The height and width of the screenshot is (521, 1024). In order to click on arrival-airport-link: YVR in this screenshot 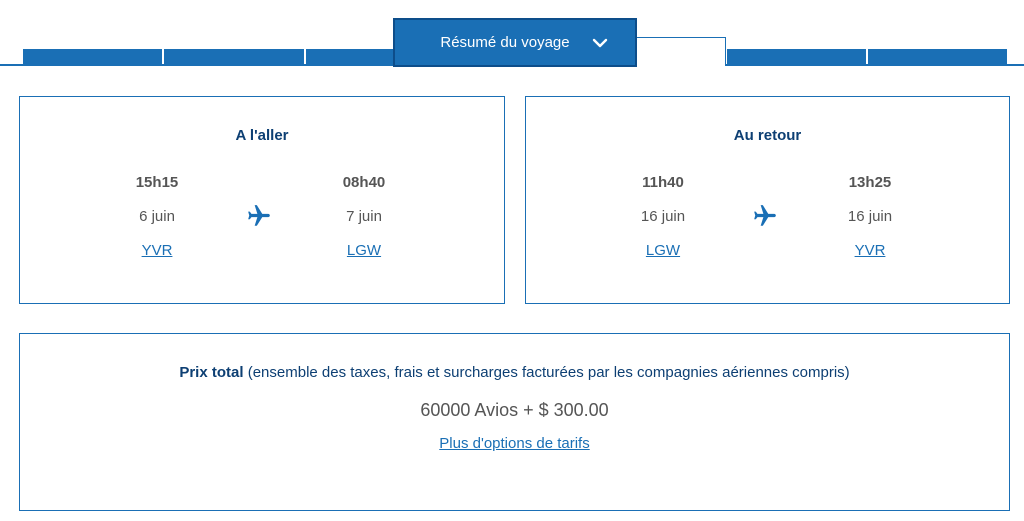, I will do `click(870, 250)`.